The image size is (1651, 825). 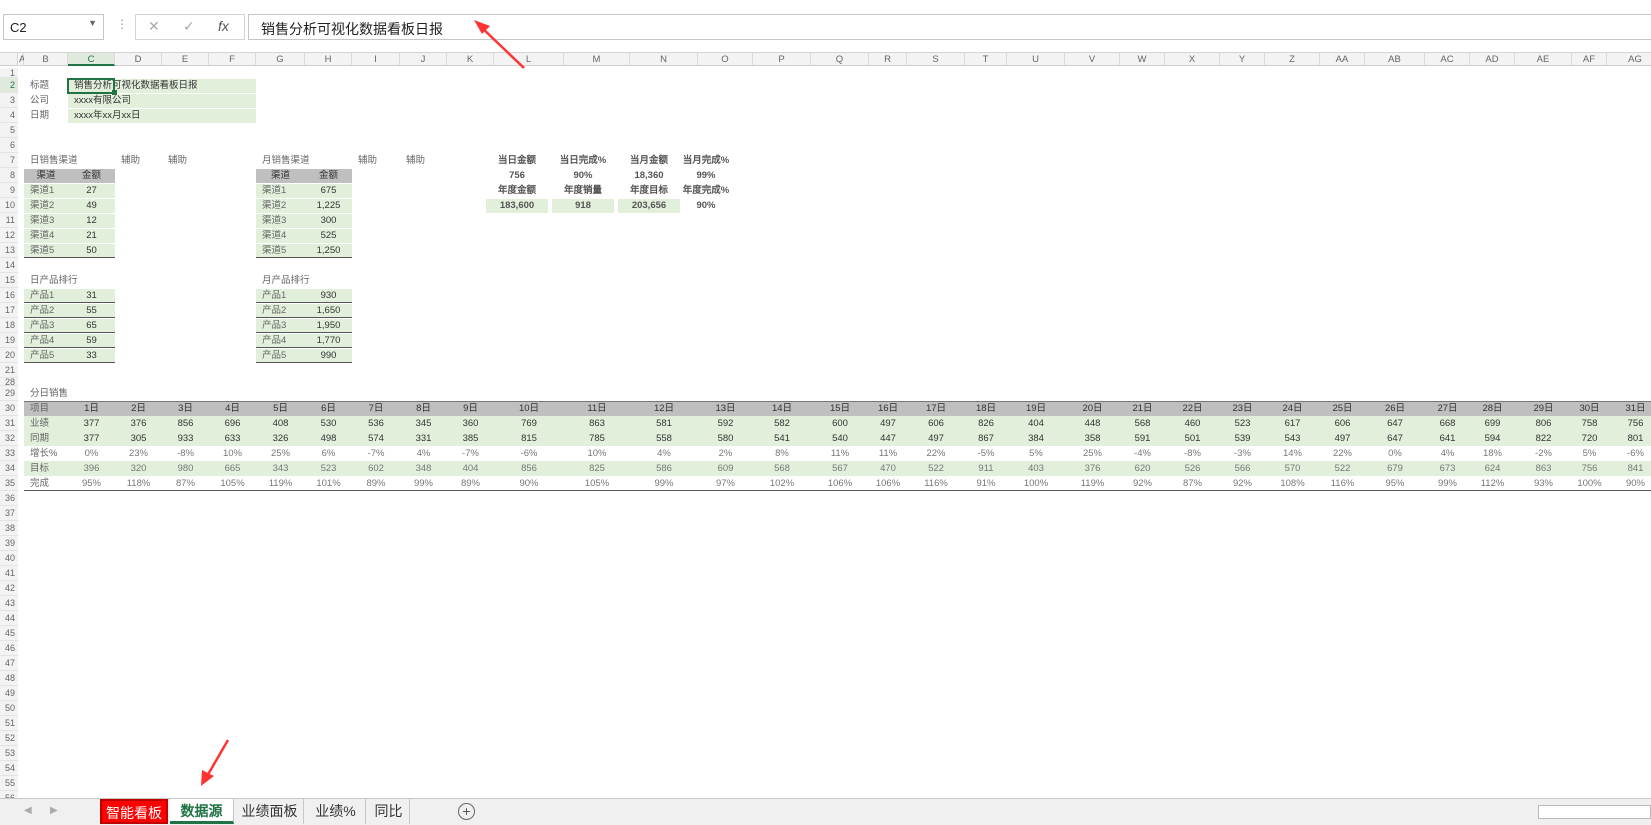 I want to click on table-cell: 106%, so click(x=888, y=484).